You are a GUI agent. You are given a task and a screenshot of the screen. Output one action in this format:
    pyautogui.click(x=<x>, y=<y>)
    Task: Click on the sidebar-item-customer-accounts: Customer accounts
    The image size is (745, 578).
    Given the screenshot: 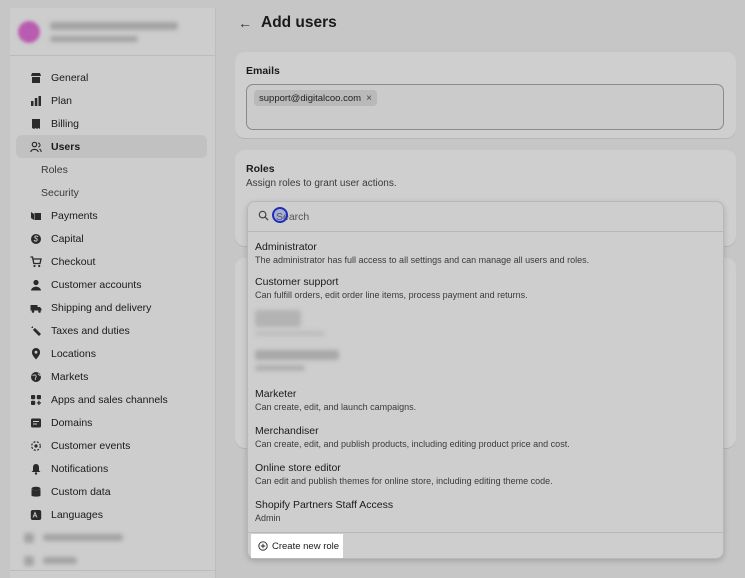 What is the action you would take?
    pyautogui.click(x=111, y=284)
    